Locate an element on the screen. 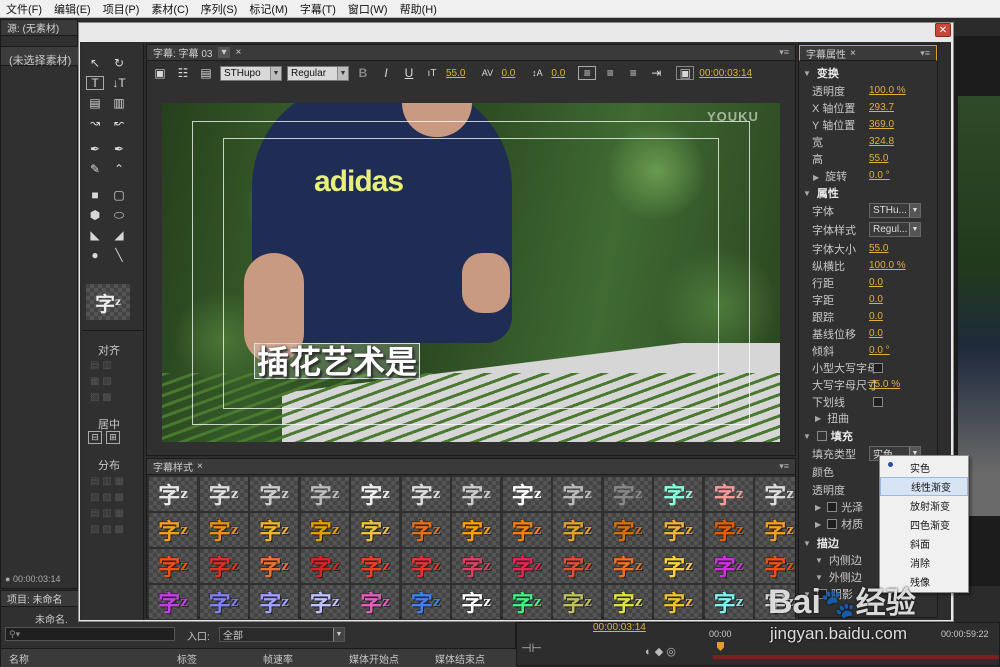 This screenshot has height=667, width=1000. stroke-section: ▼ 描边 is located at coordinates (819, 543).